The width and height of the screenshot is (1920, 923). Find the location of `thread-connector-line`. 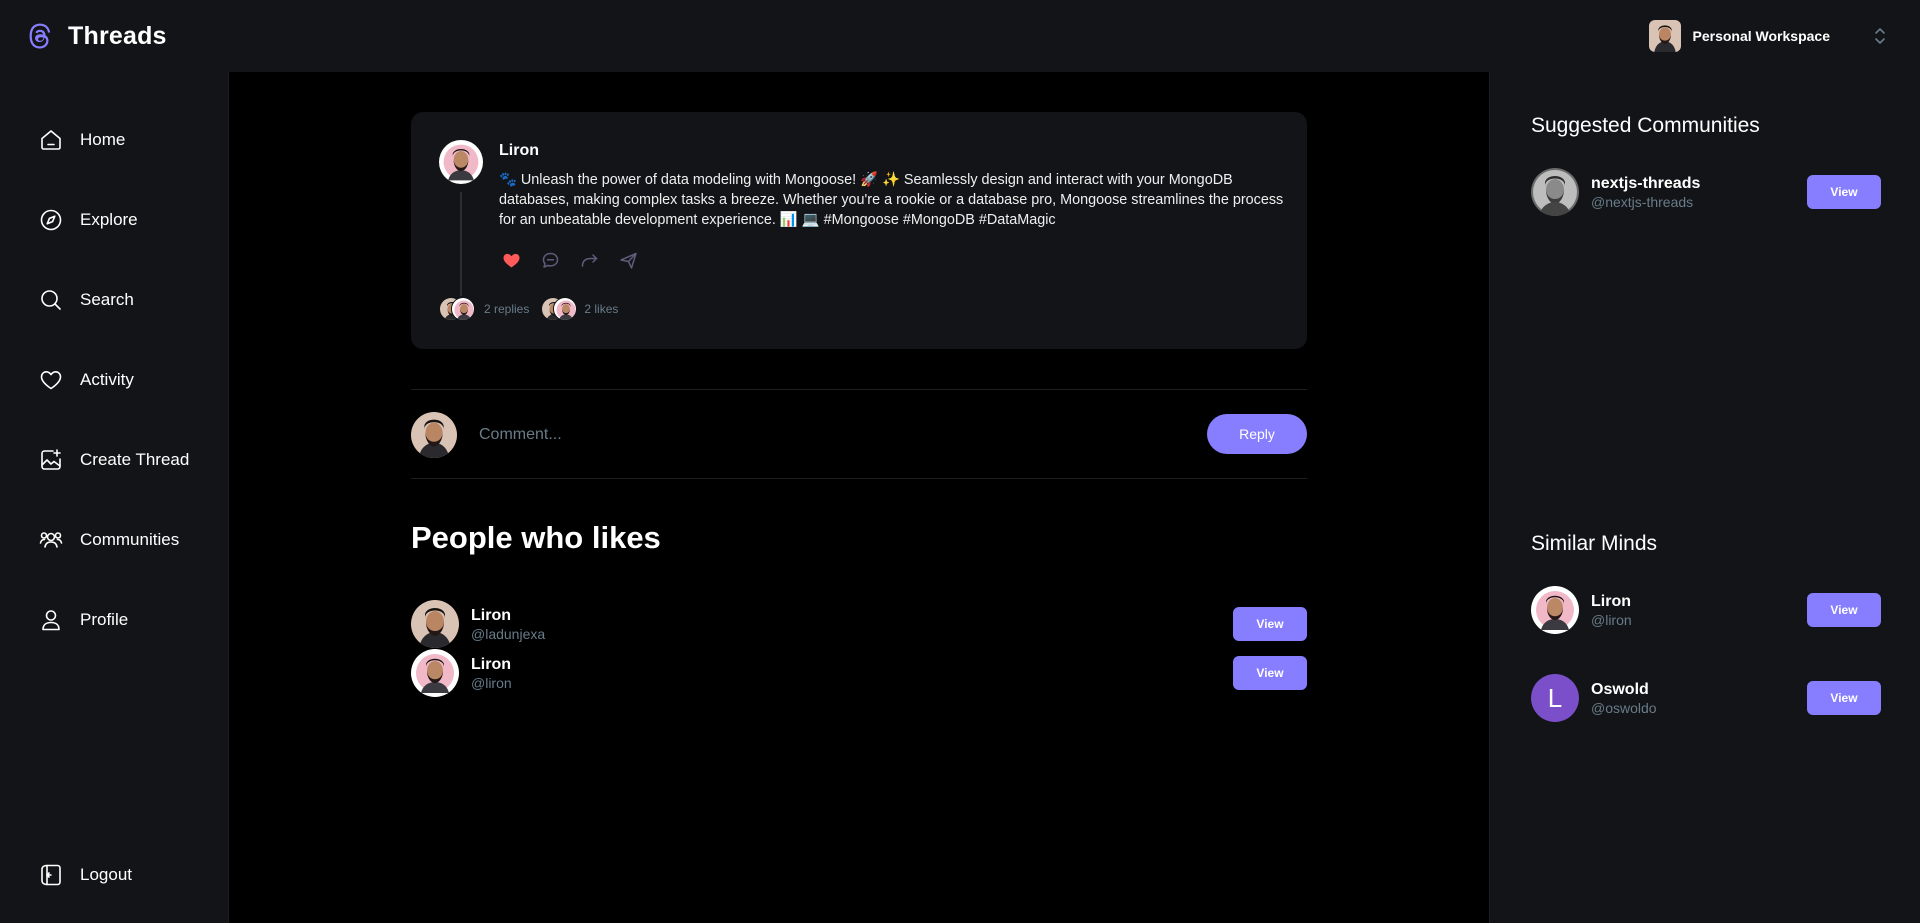

thread-connector-line is located at coordinates (461, 244).